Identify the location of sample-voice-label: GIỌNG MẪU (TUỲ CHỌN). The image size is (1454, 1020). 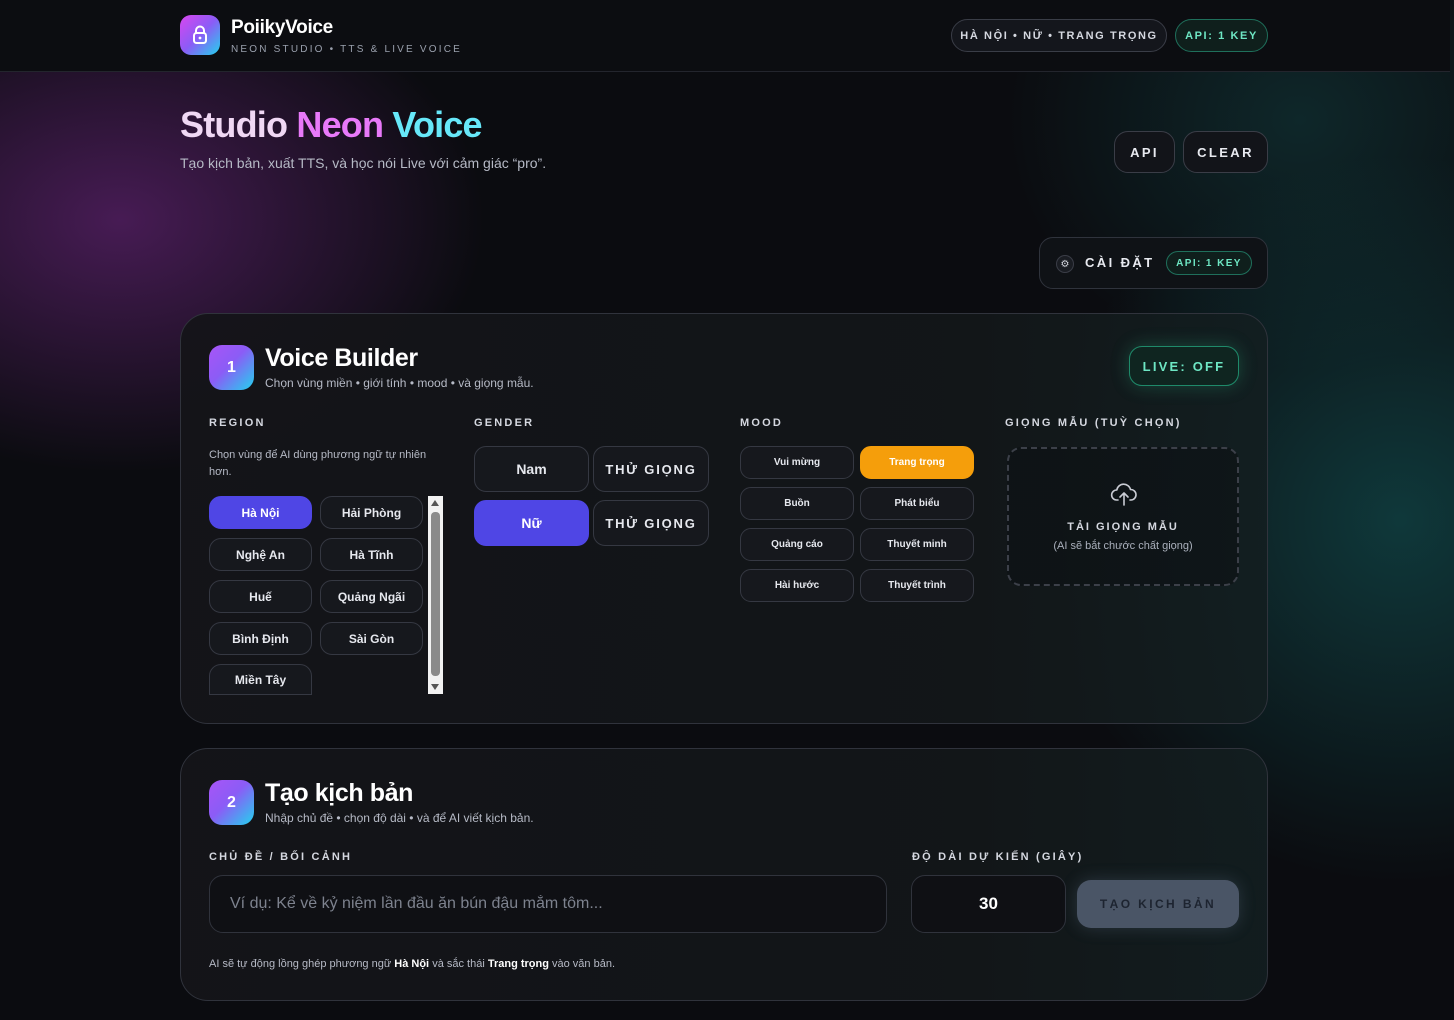
(1093, 423).